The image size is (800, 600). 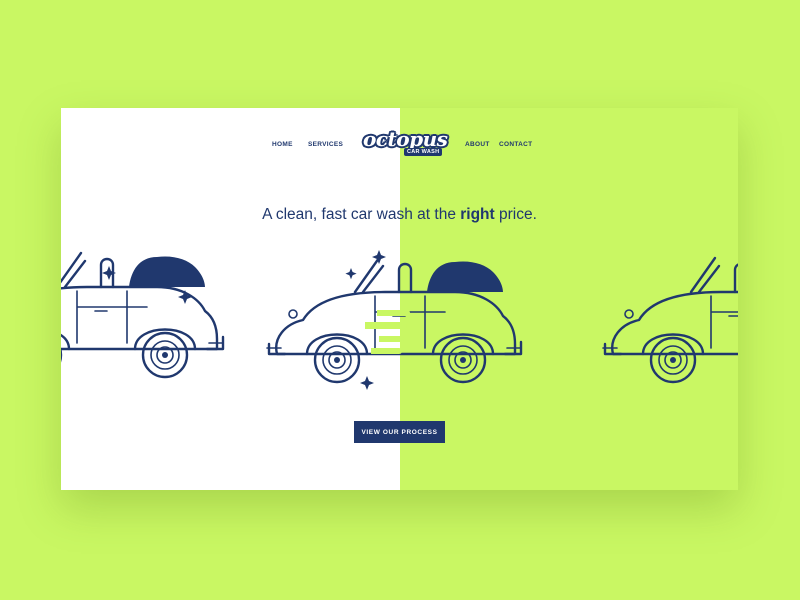 I want to click on nav-contact: CONTACT, so click(x=515, y=144).